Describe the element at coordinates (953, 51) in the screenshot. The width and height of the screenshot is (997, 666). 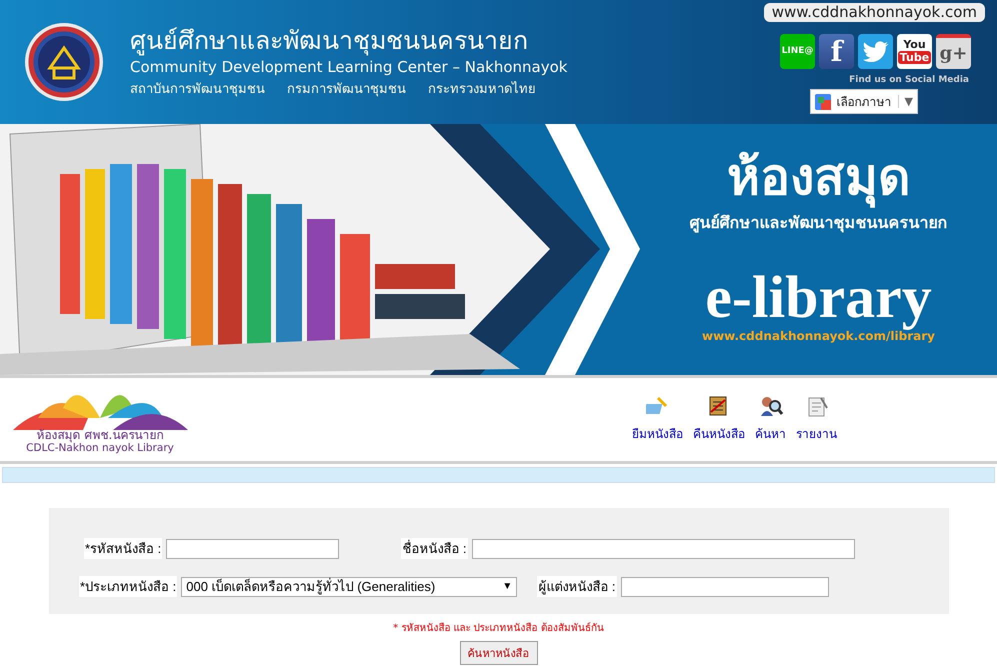
I see `google-plus-link: g+` at that location.